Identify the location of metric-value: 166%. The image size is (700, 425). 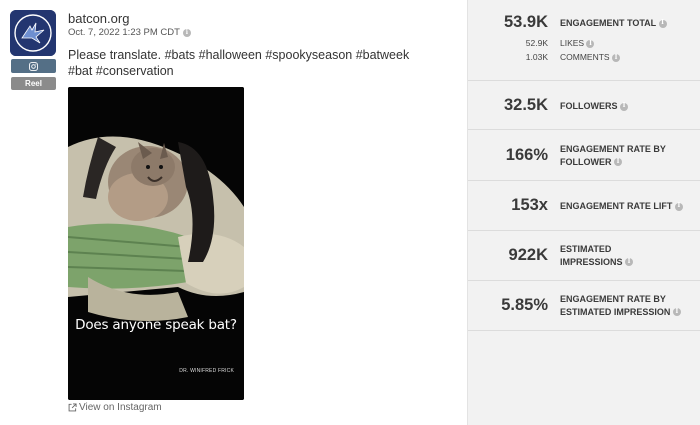
(526, 155).